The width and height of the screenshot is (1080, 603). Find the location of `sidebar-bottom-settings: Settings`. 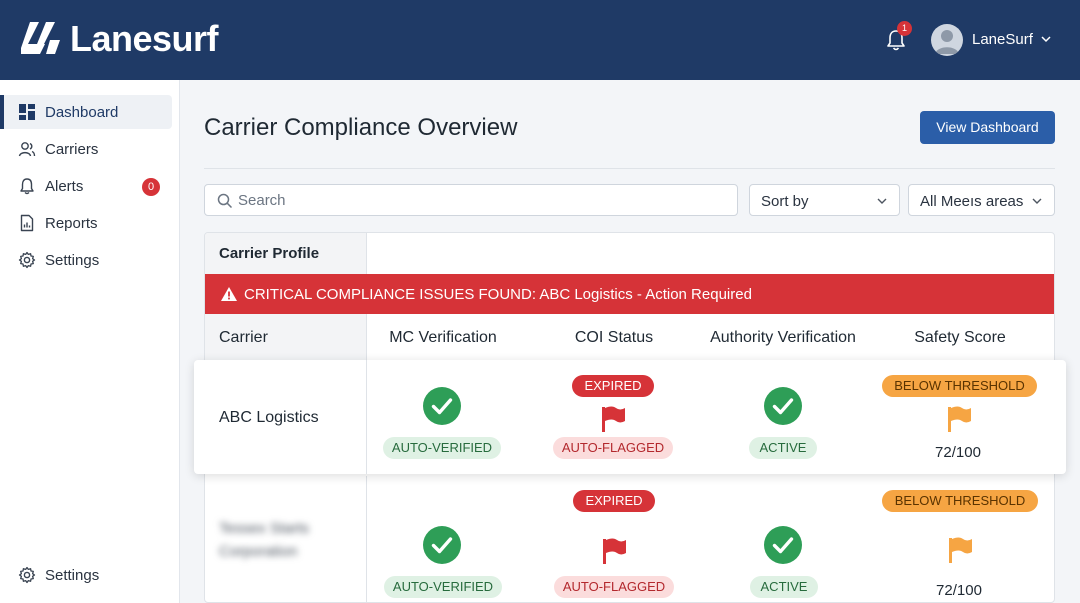

sidebar-bottom-settings: Settings is located at coordinates (86, 575).